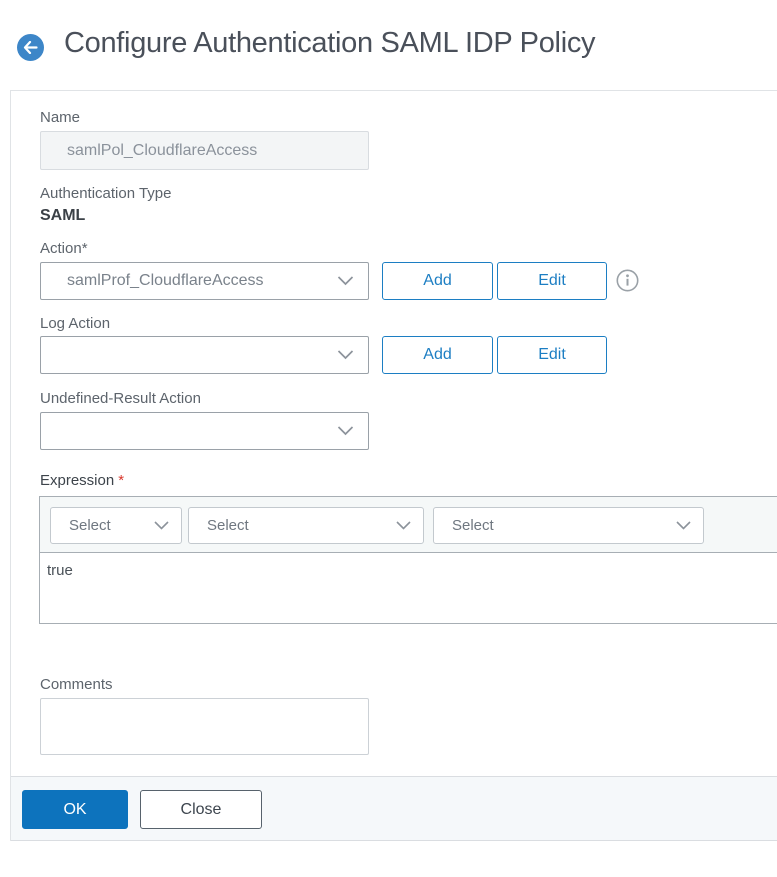 The height and width of the screenshot is (877, 777). What do you see at coordinates (60, 117) in the screenshot?
I see `name-label: Name` at bounding box center [60, 117].